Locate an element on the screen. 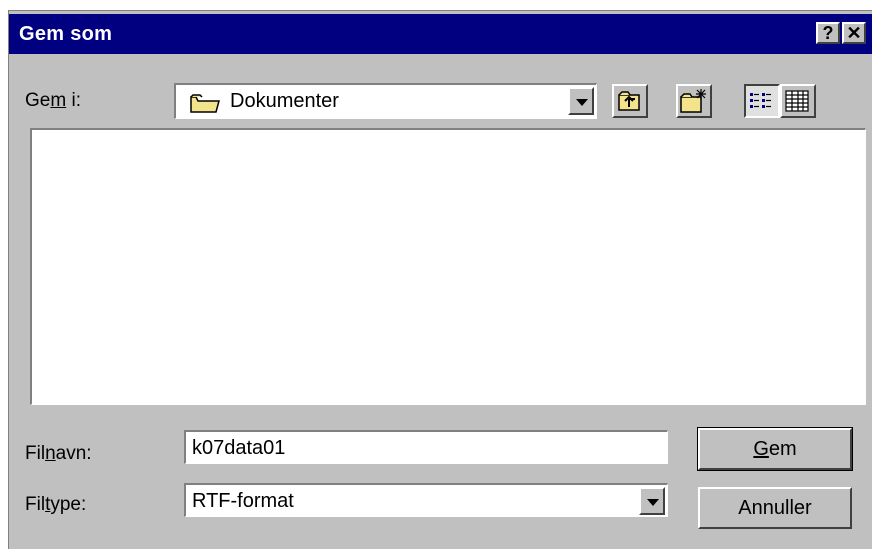 The image size is (872, 549). details-view-icon is located at coordinates (797, 101).